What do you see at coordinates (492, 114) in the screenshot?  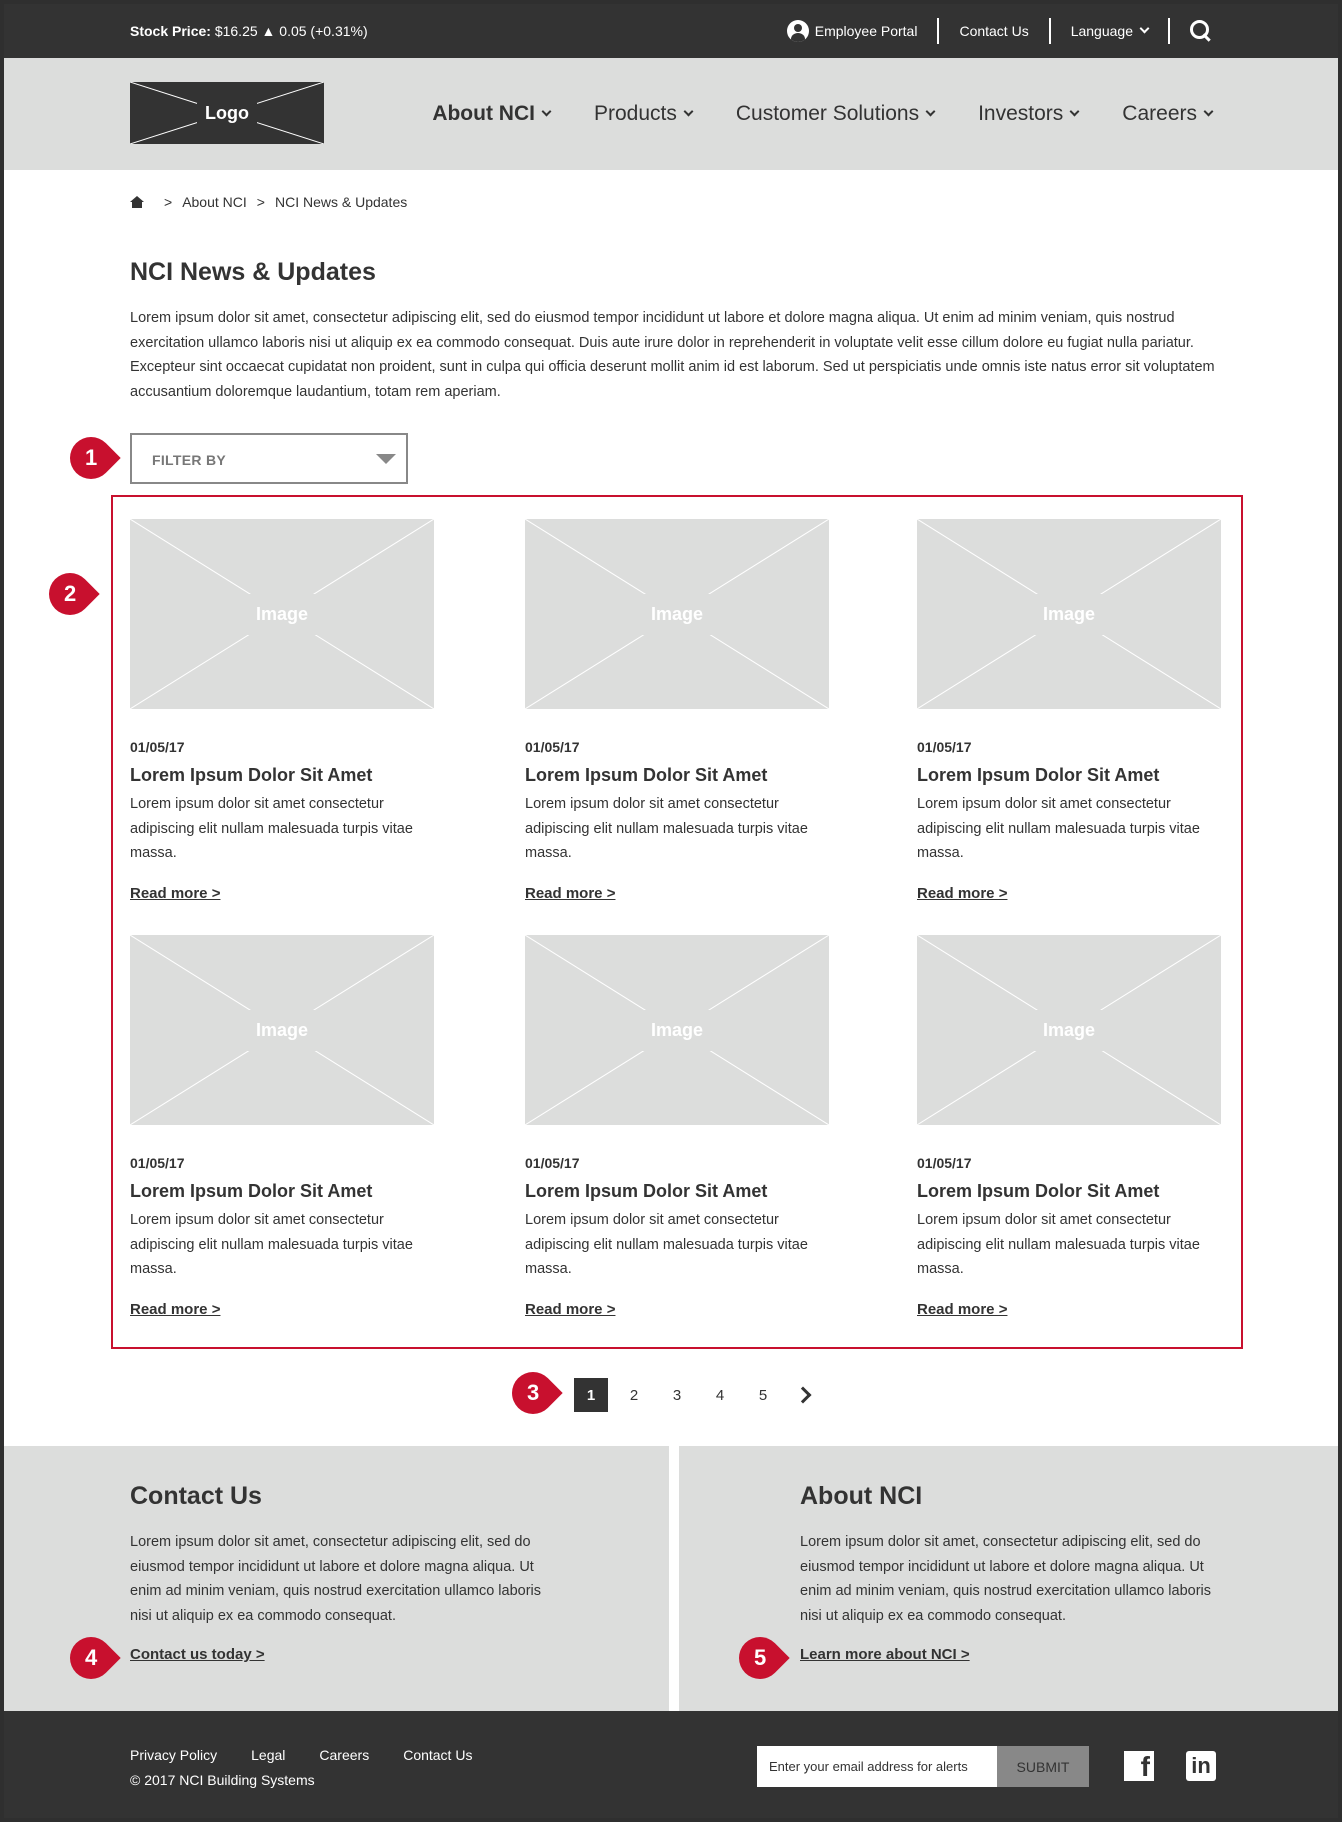 I see `nav-about-nci: About NCI` at bounding box center [492, 114].